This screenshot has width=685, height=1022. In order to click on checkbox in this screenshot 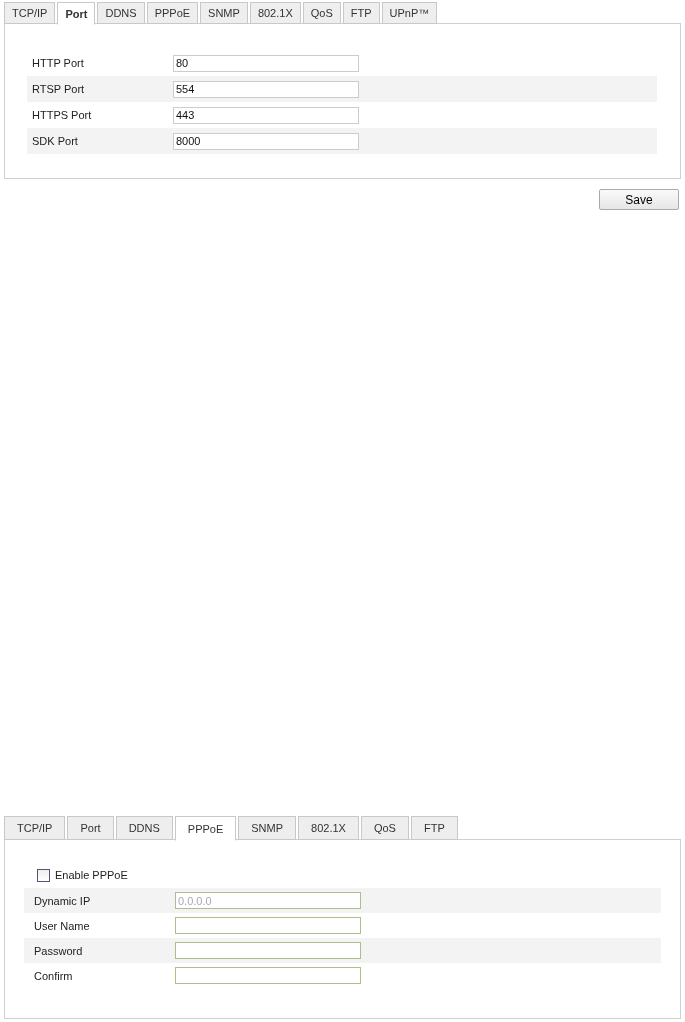, I will do `click(43, 875)`.